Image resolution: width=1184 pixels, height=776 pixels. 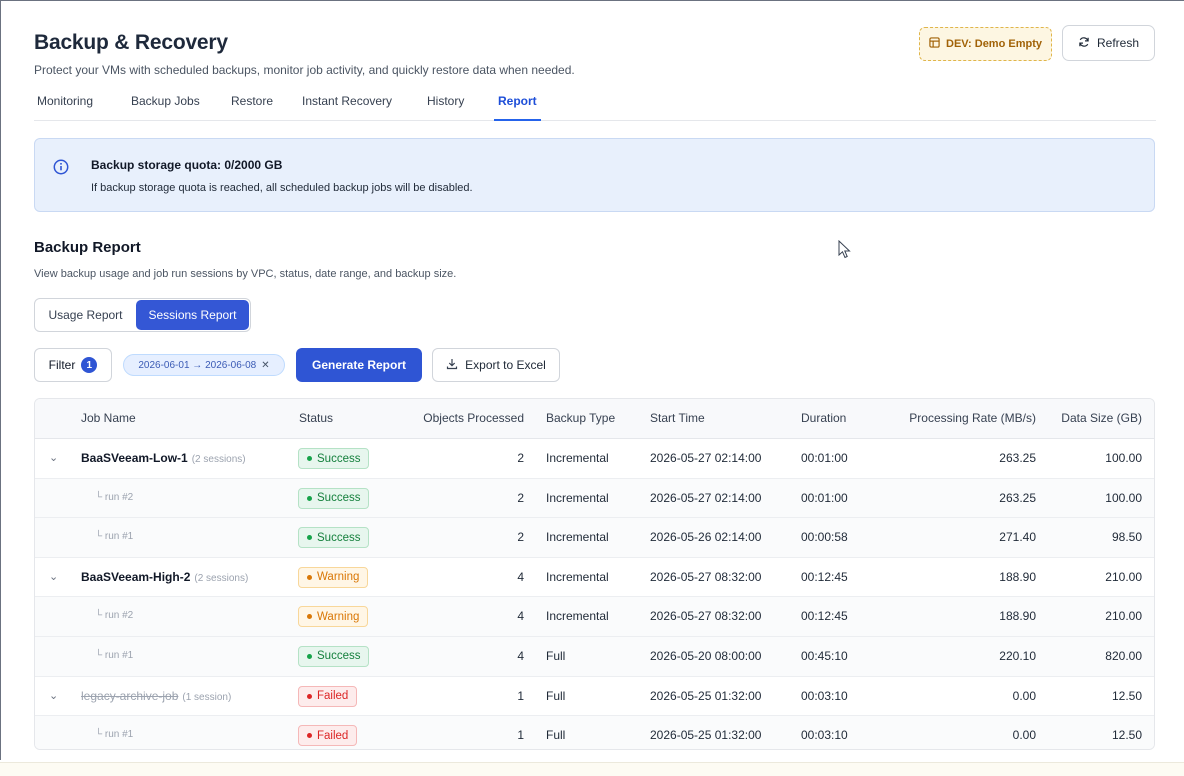 I want to click on environment-badge-label: DEV: Demo Empty, so click(x=994, y=44).